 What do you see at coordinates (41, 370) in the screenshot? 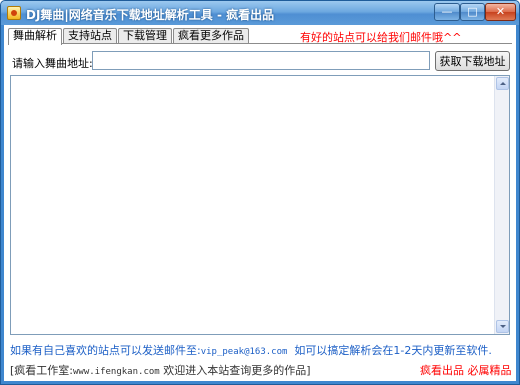
I see `footer-prefix: [疯看工作室:` at bounding box center [41, 370].